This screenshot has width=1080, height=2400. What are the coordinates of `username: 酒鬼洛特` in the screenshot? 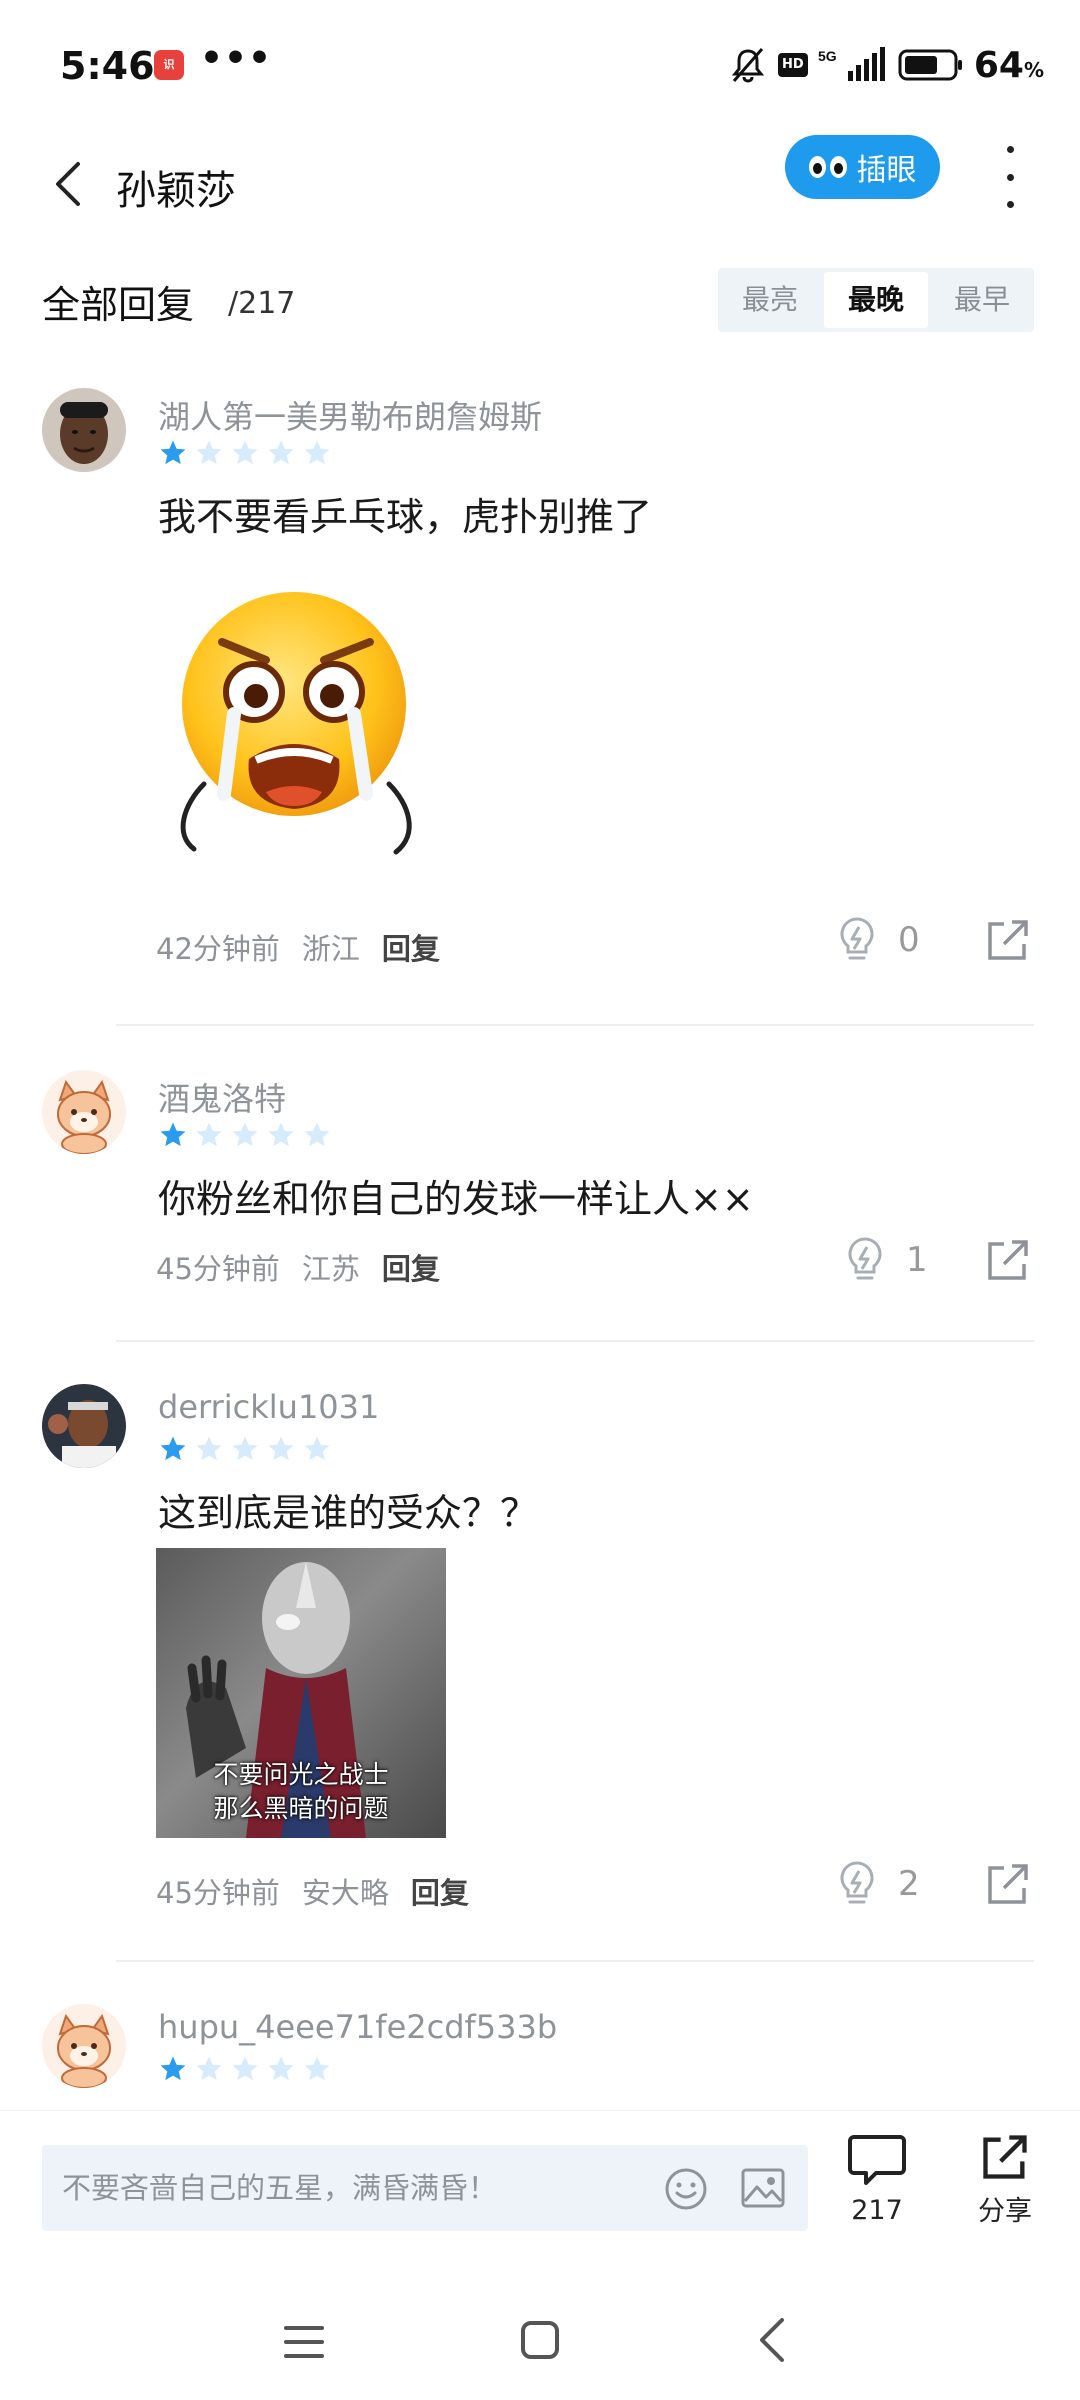 It's located at (222, 1097).